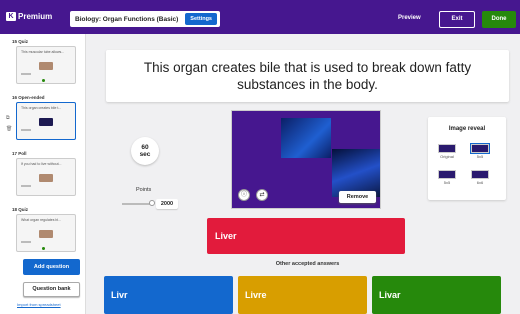 This screenshot has width=520, height=314. What do you see at coordinates (19, 153) in the screenshot?
I see `question-header: 17 Poll` at bounding box center [19, 153].